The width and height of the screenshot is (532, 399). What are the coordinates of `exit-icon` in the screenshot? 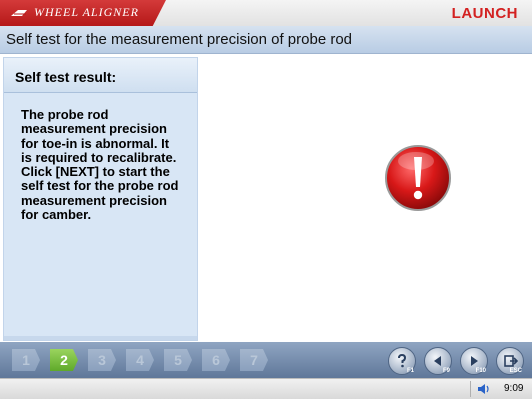 It's located at (511, 361).